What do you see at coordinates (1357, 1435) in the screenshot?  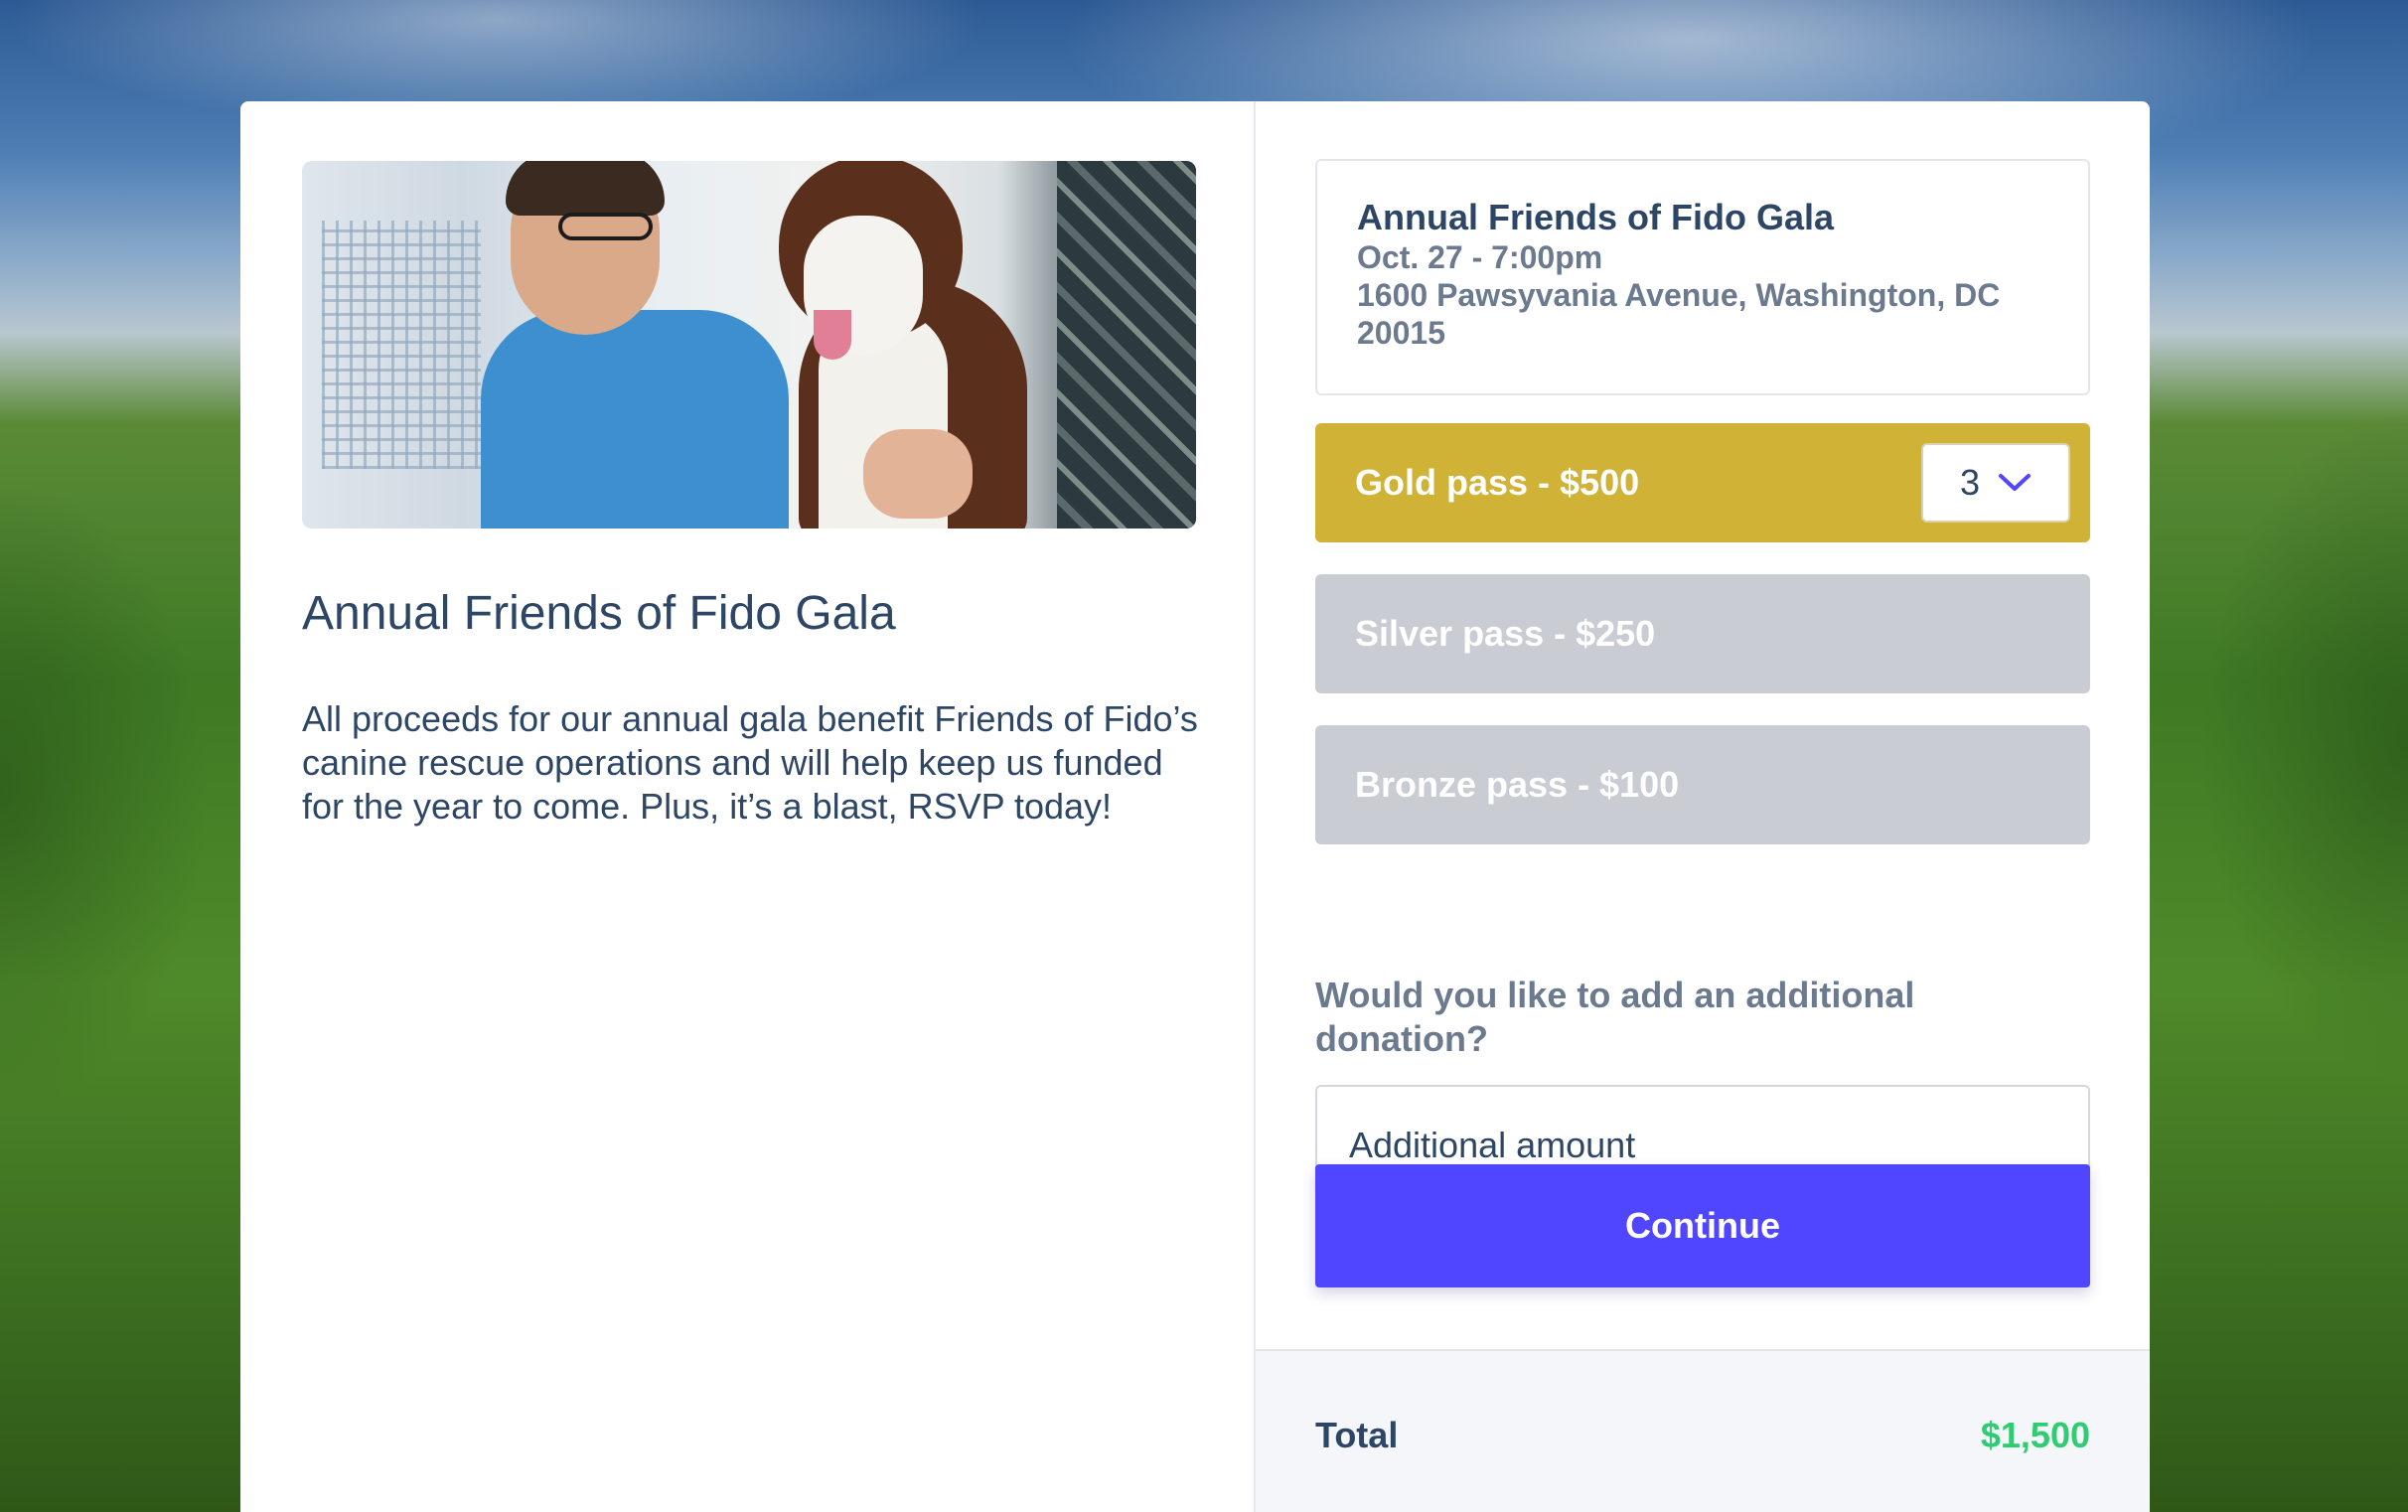 I see `total-label: Total` at bounding box center [1357, 1435].